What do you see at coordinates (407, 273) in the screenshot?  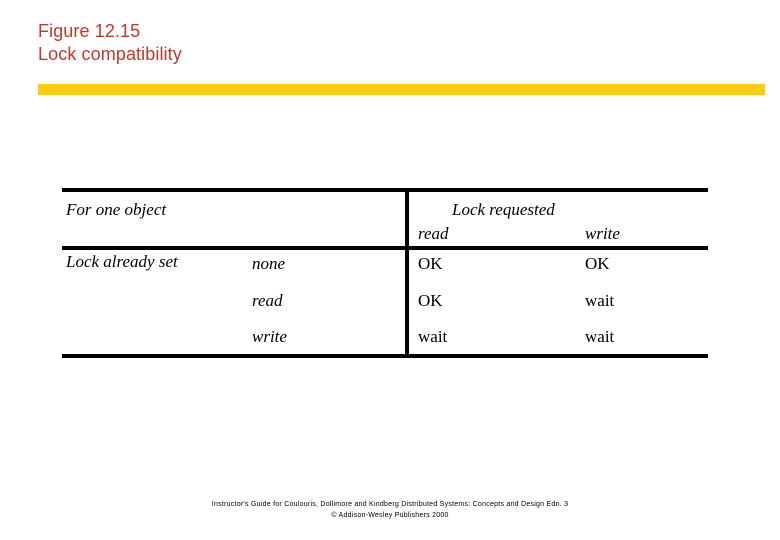 I see `table-rule-vertical` at bounding box center [407, 273].